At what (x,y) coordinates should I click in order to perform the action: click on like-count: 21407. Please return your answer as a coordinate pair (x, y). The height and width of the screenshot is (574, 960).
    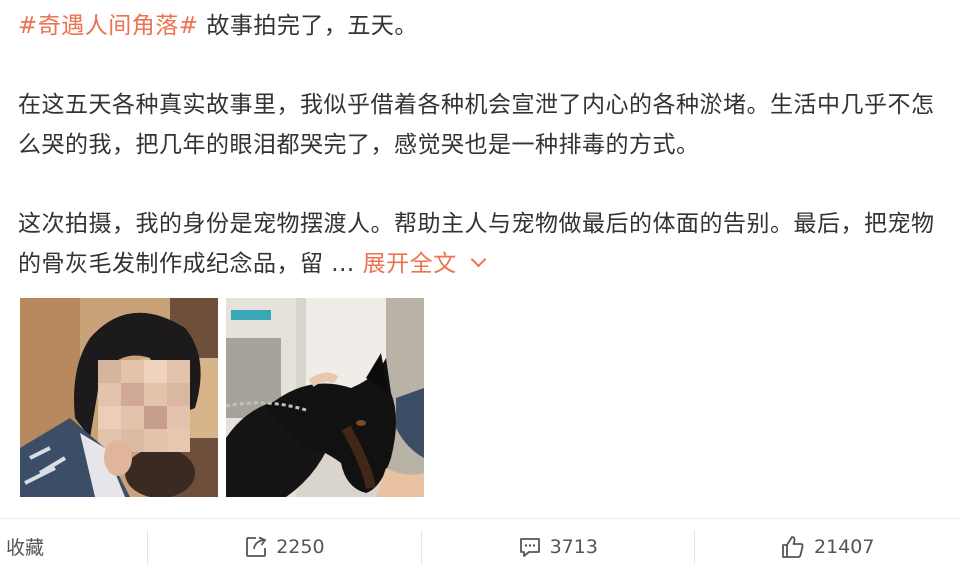
    Looking at the image, I should click on (844, 546).